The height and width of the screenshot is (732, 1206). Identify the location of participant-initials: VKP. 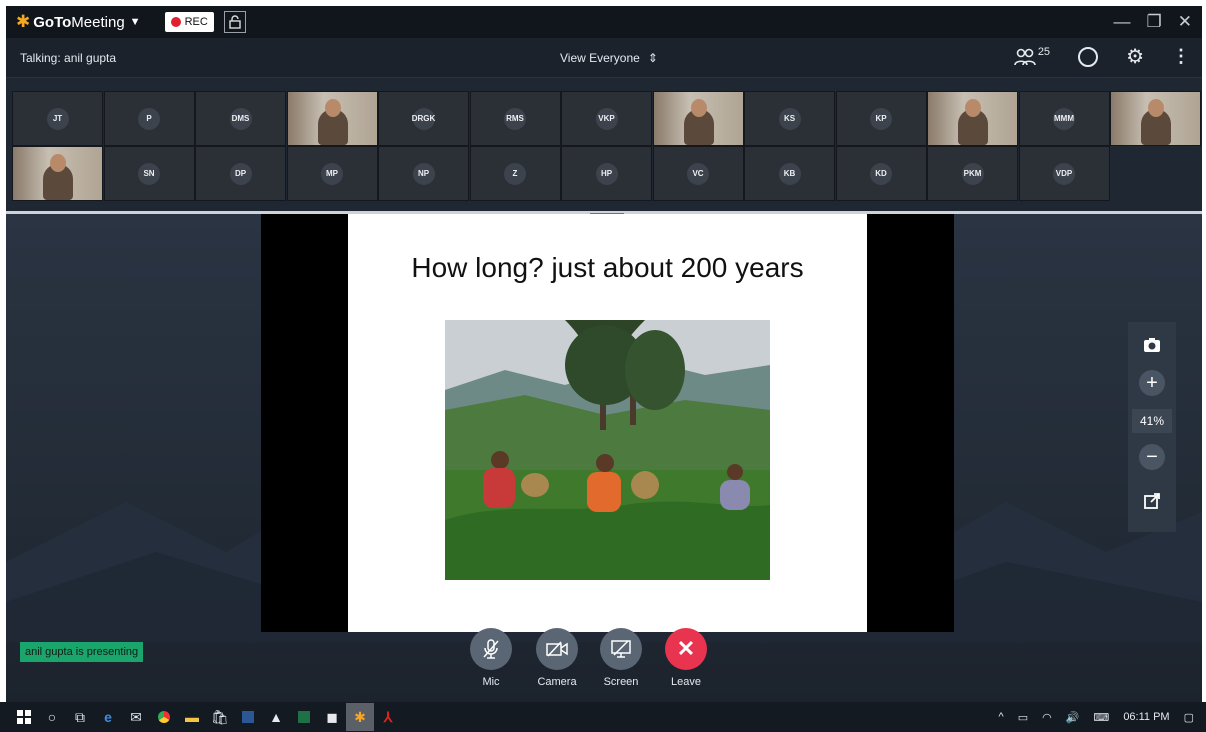
(606, 118).